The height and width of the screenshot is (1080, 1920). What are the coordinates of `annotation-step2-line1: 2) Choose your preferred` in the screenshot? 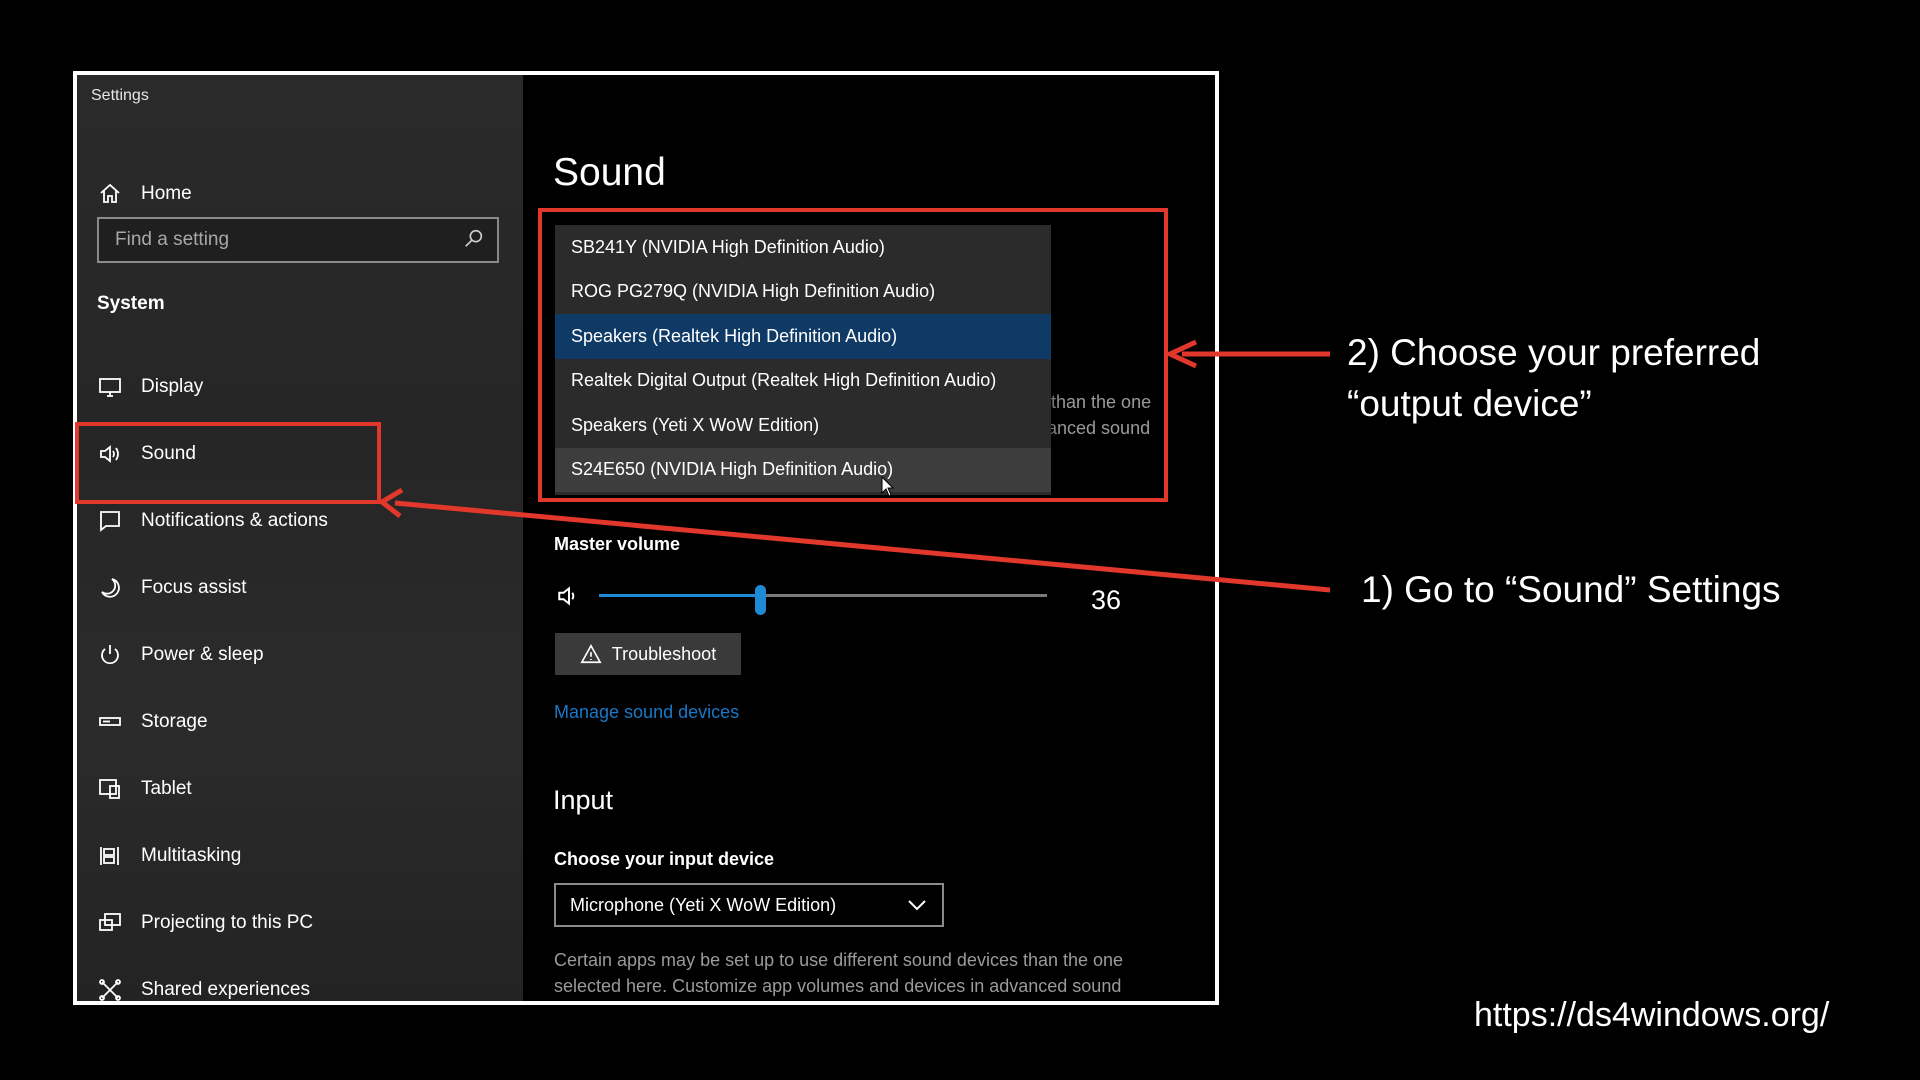 It's located at (1554, 352).